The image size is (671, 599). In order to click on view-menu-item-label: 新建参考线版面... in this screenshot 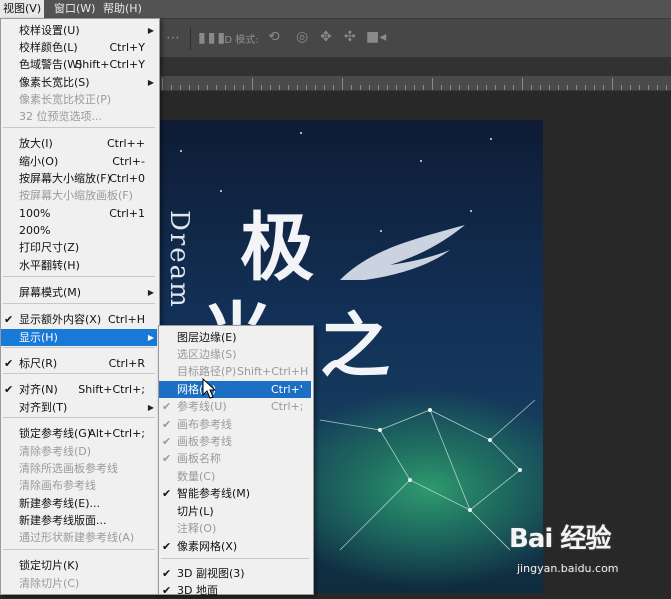, I will do `click(63, 520)`.